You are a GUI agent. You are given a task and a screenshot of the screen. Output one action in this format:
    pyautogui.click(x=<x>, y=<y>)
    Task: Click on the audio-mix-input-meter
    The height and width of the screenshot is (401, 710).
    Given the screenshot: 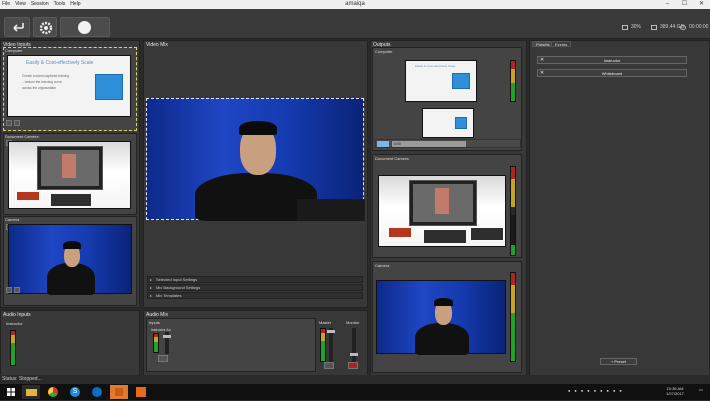 What is the action you would take?
    pyautogui.click(x=156, y=343)
    